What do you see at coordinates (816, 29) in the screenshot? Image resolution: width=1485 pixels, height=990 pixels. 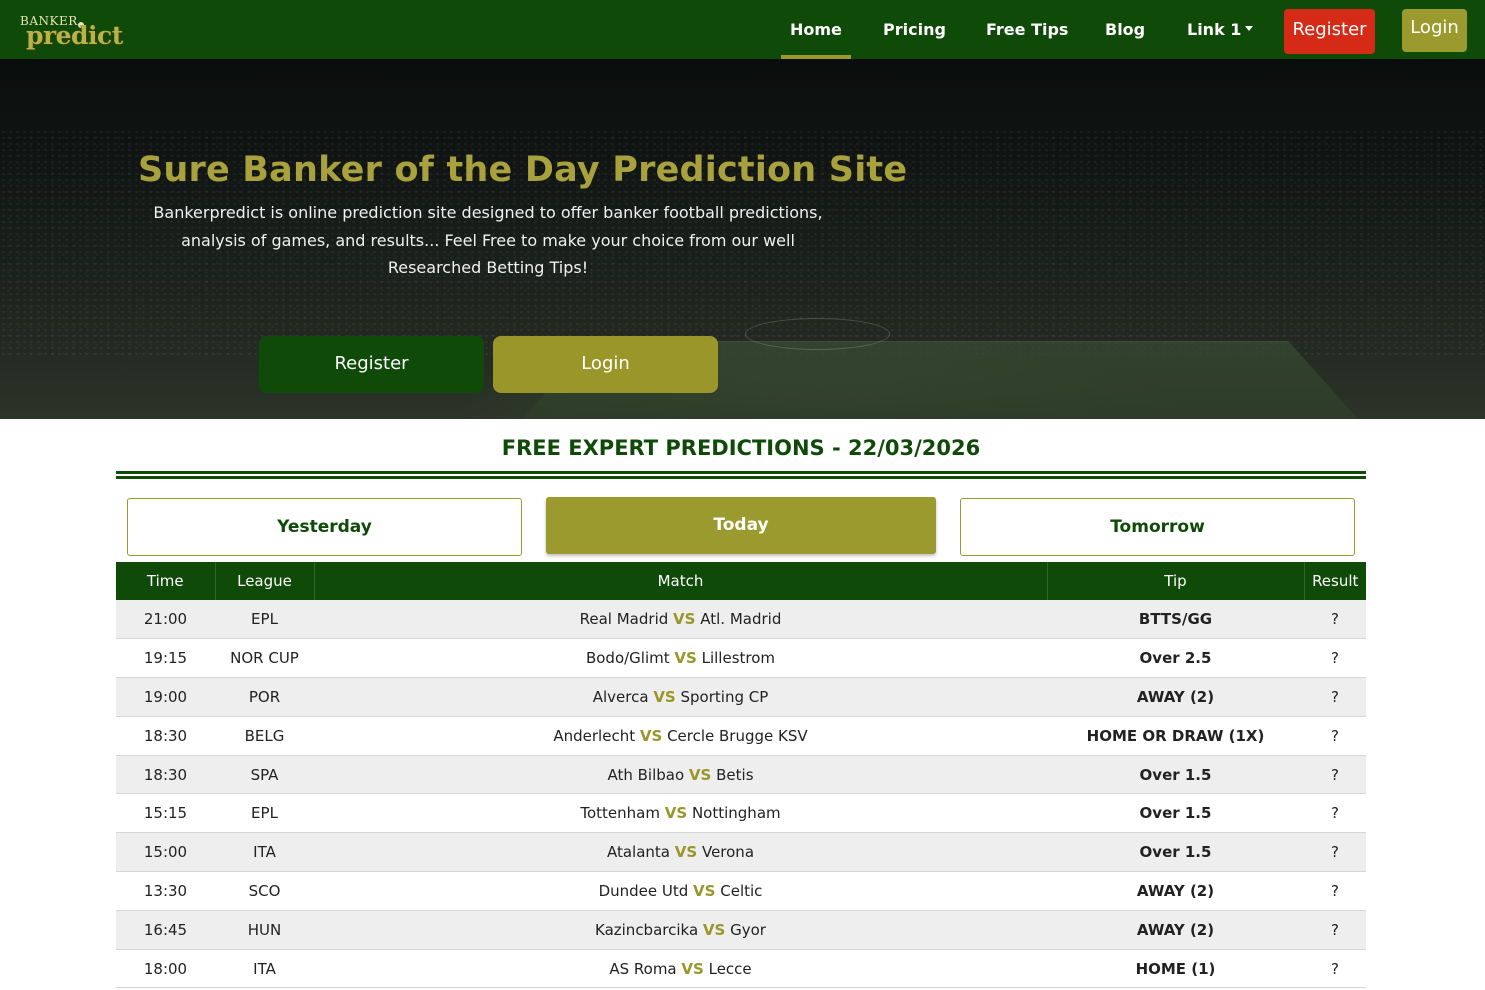 I see `nav-home-link: Home` at bounding box center [816, 29].